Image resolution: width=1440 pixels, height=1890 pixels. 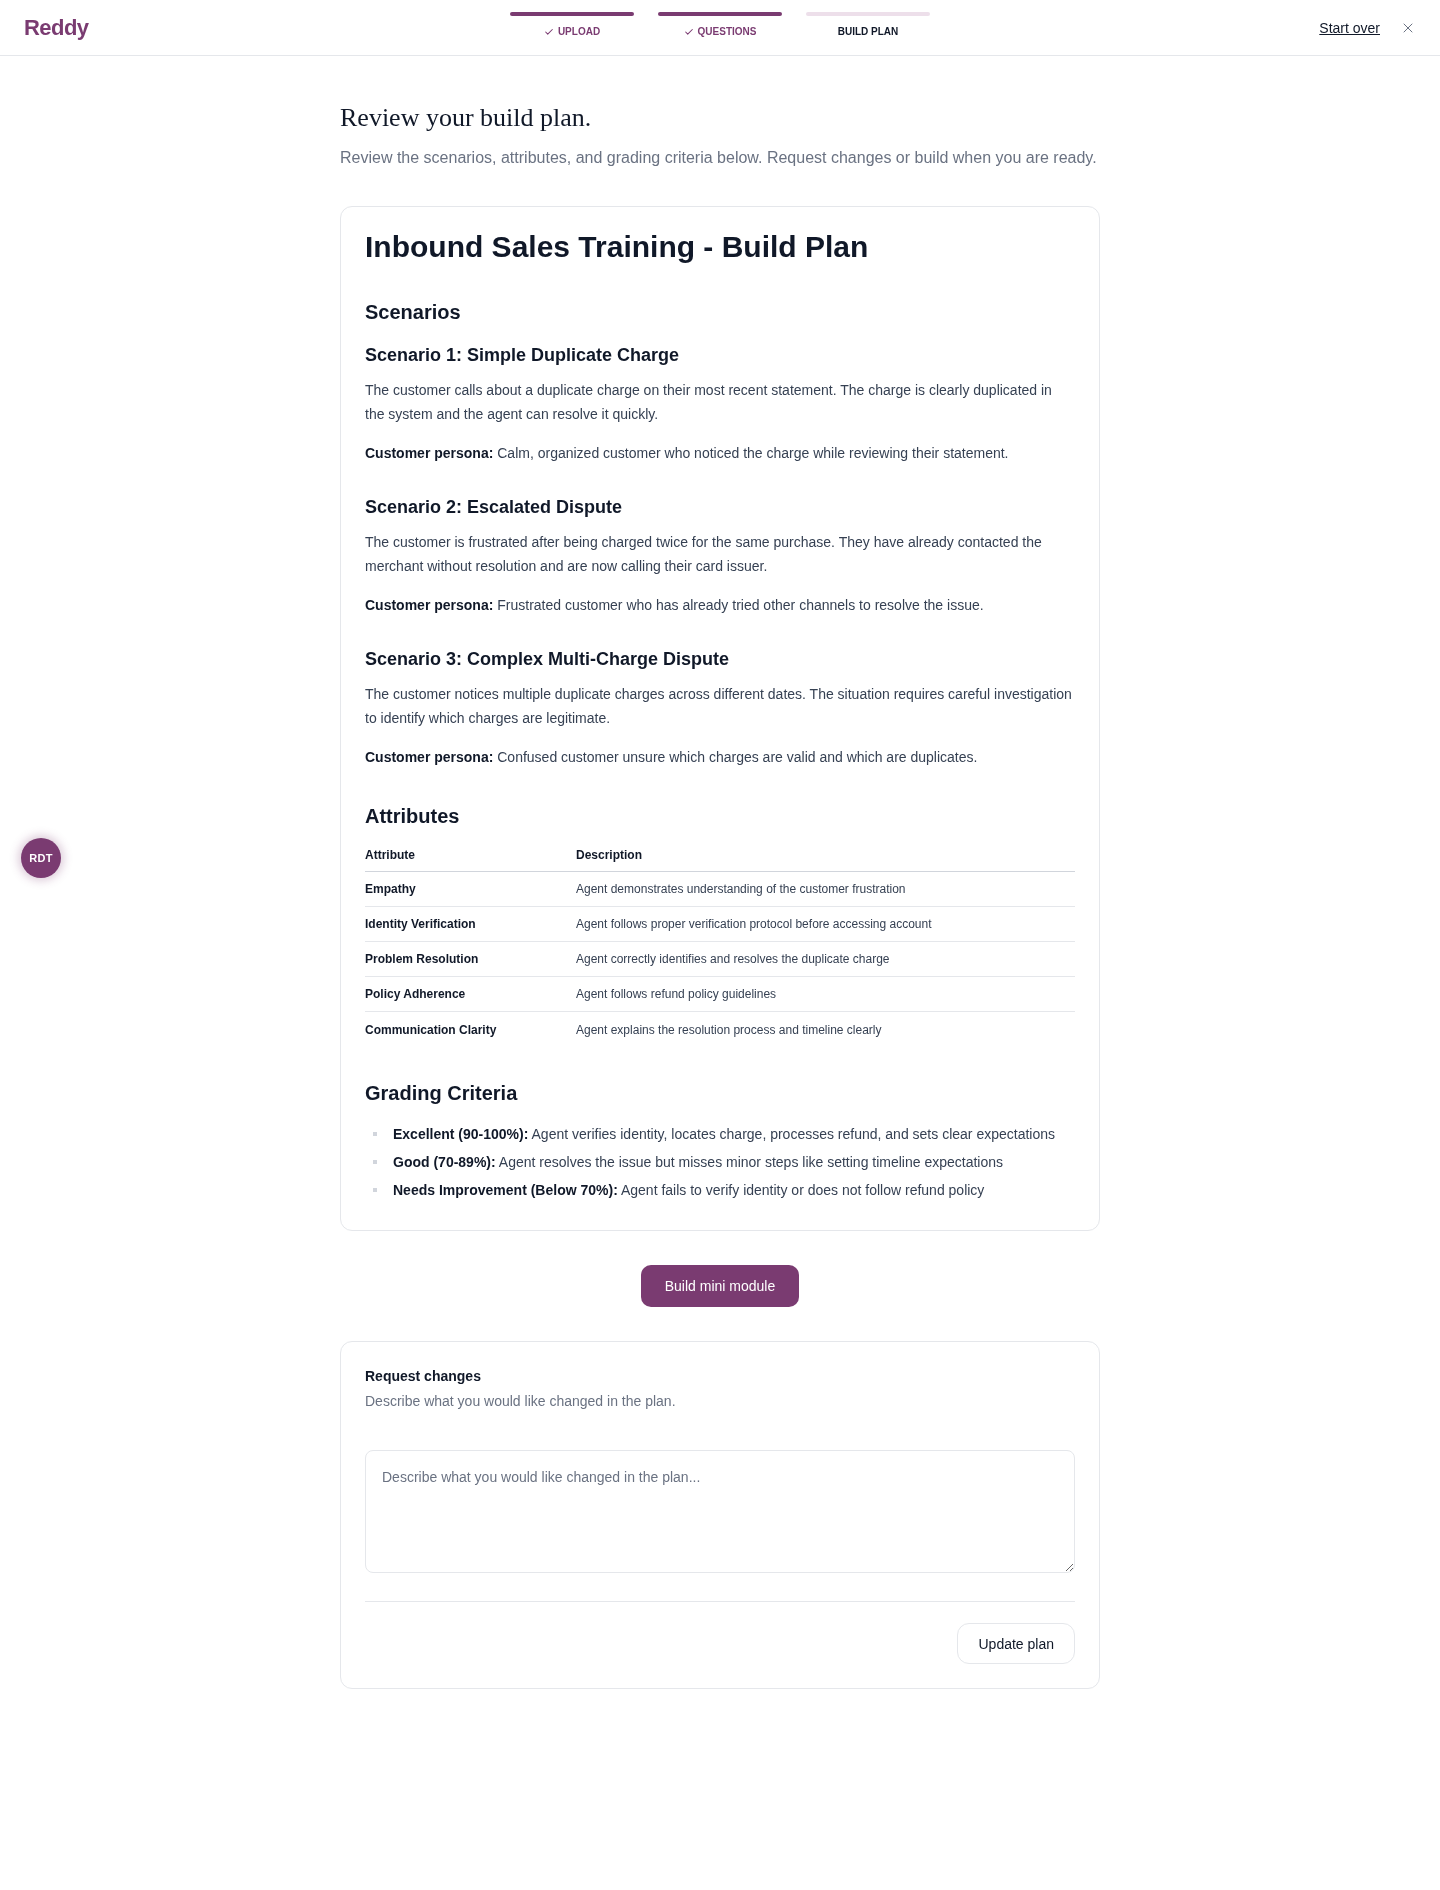 What do you see at coordinates (523, 355) in the screenshot?
I see `scenario-title: Scenario 1: Simple Duplicate Charge` at bounding box center [523, 355].